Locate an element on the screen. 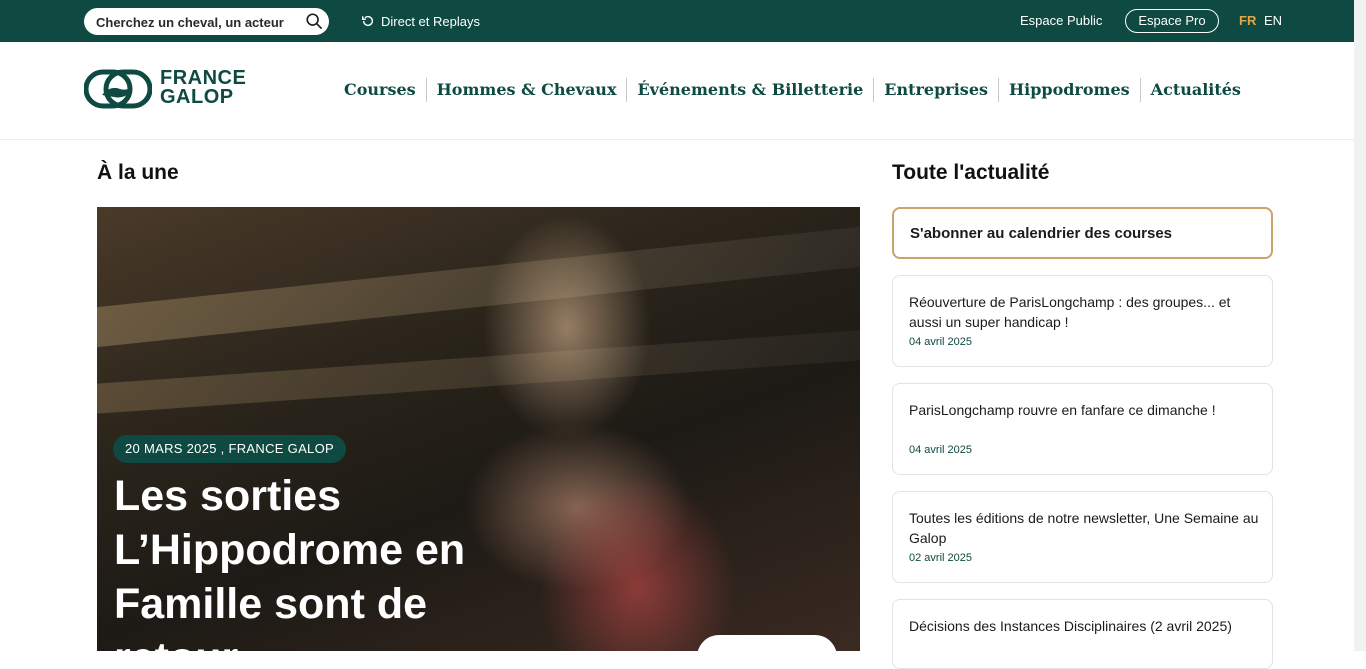 Image resolution: width=1366 pixels, height=669 pixels. logo-text: FRANCE GALOP is located at coordinates (203, 88).